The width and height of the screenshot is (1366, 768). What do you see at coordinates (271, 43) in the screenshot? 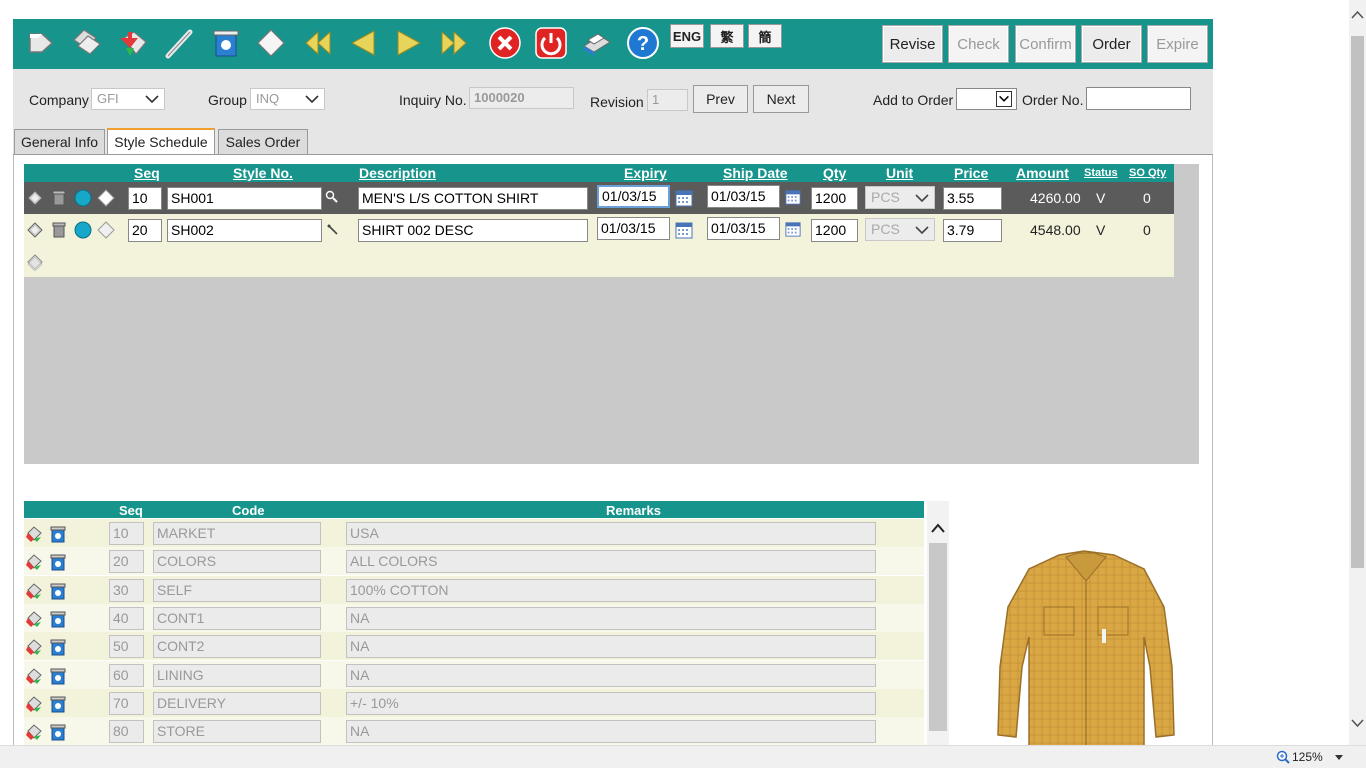
I see `blank-icon` at bounding box center [271, 43].